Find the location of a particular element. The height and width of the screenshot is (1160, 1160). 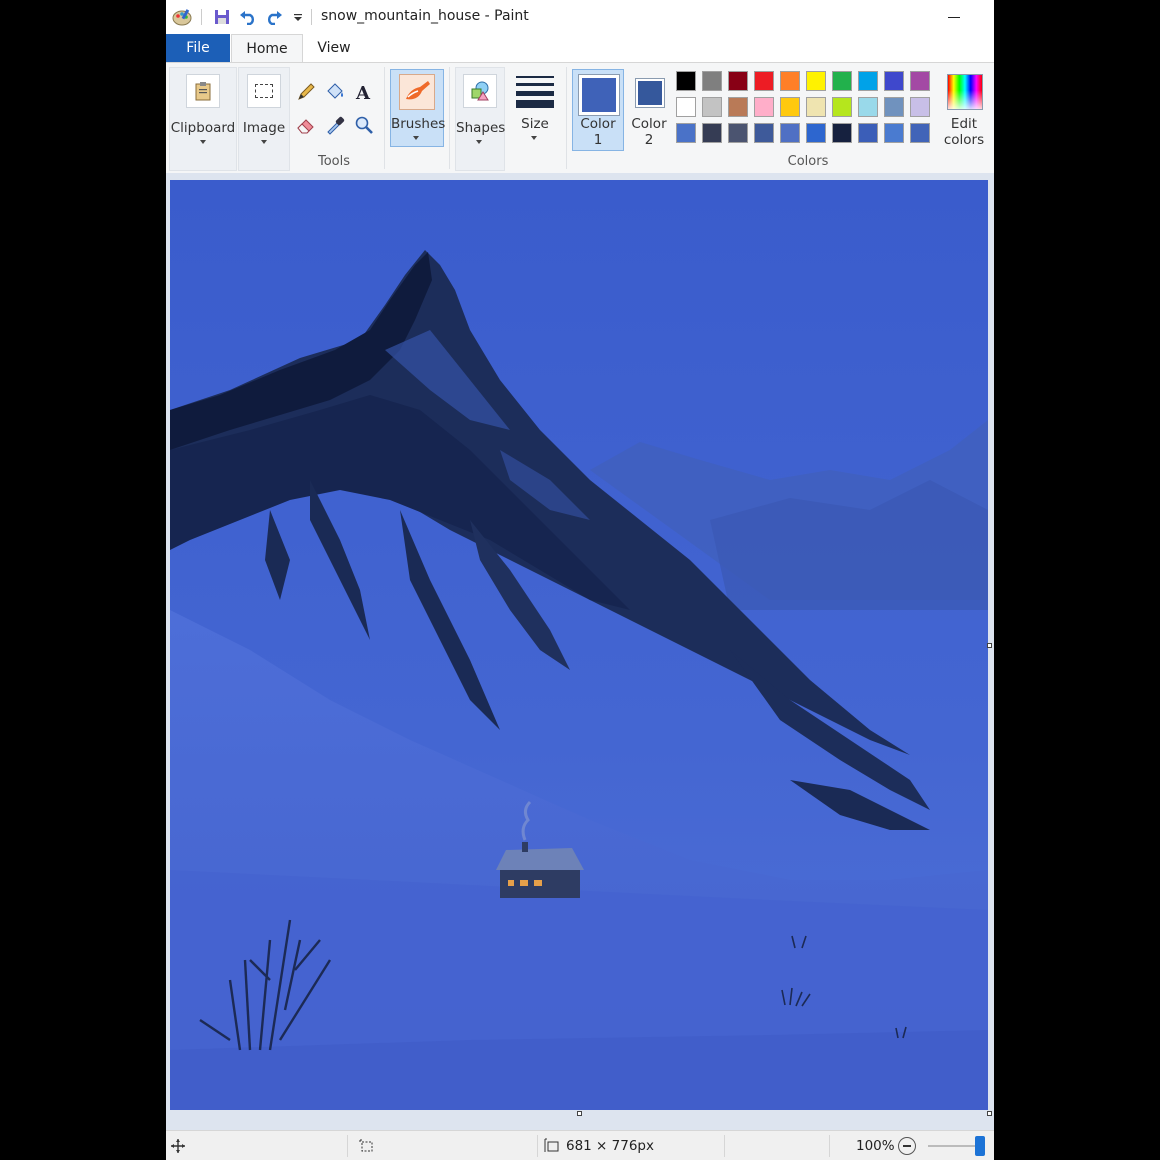

clipboard-label: Clipboard is located at coordinates (203, 128).